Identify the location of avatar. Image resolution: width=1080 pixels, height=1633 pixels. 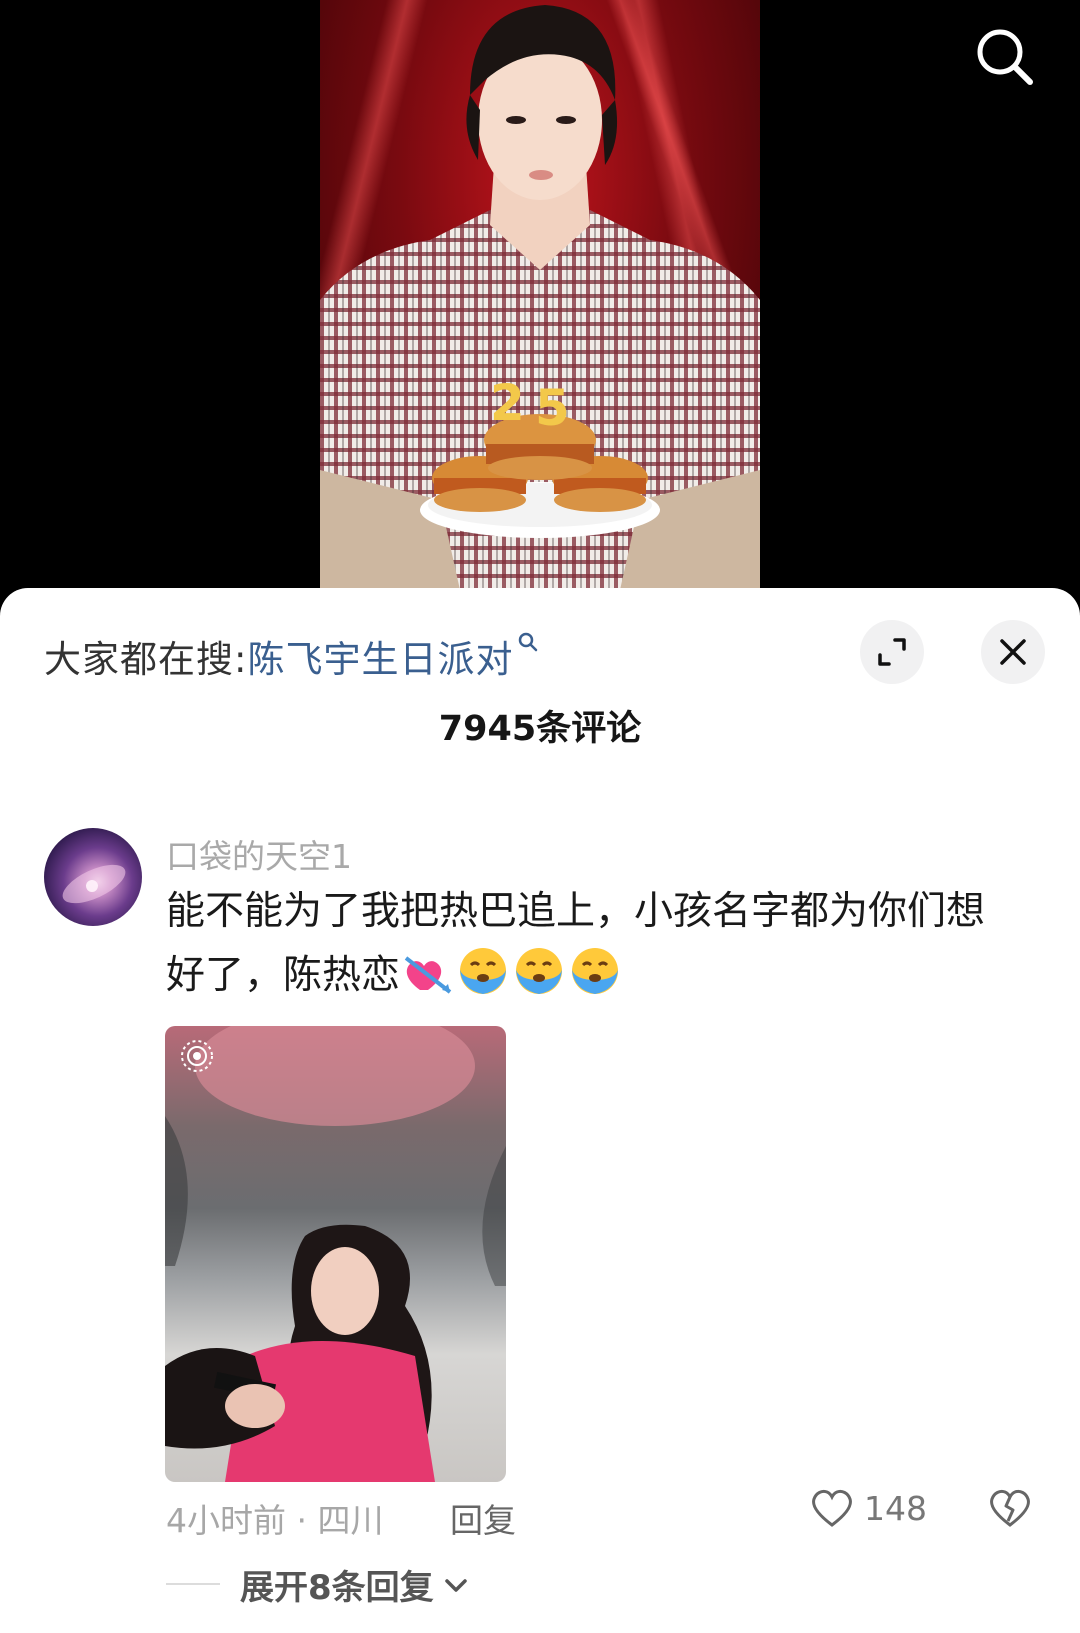
(93, 877).